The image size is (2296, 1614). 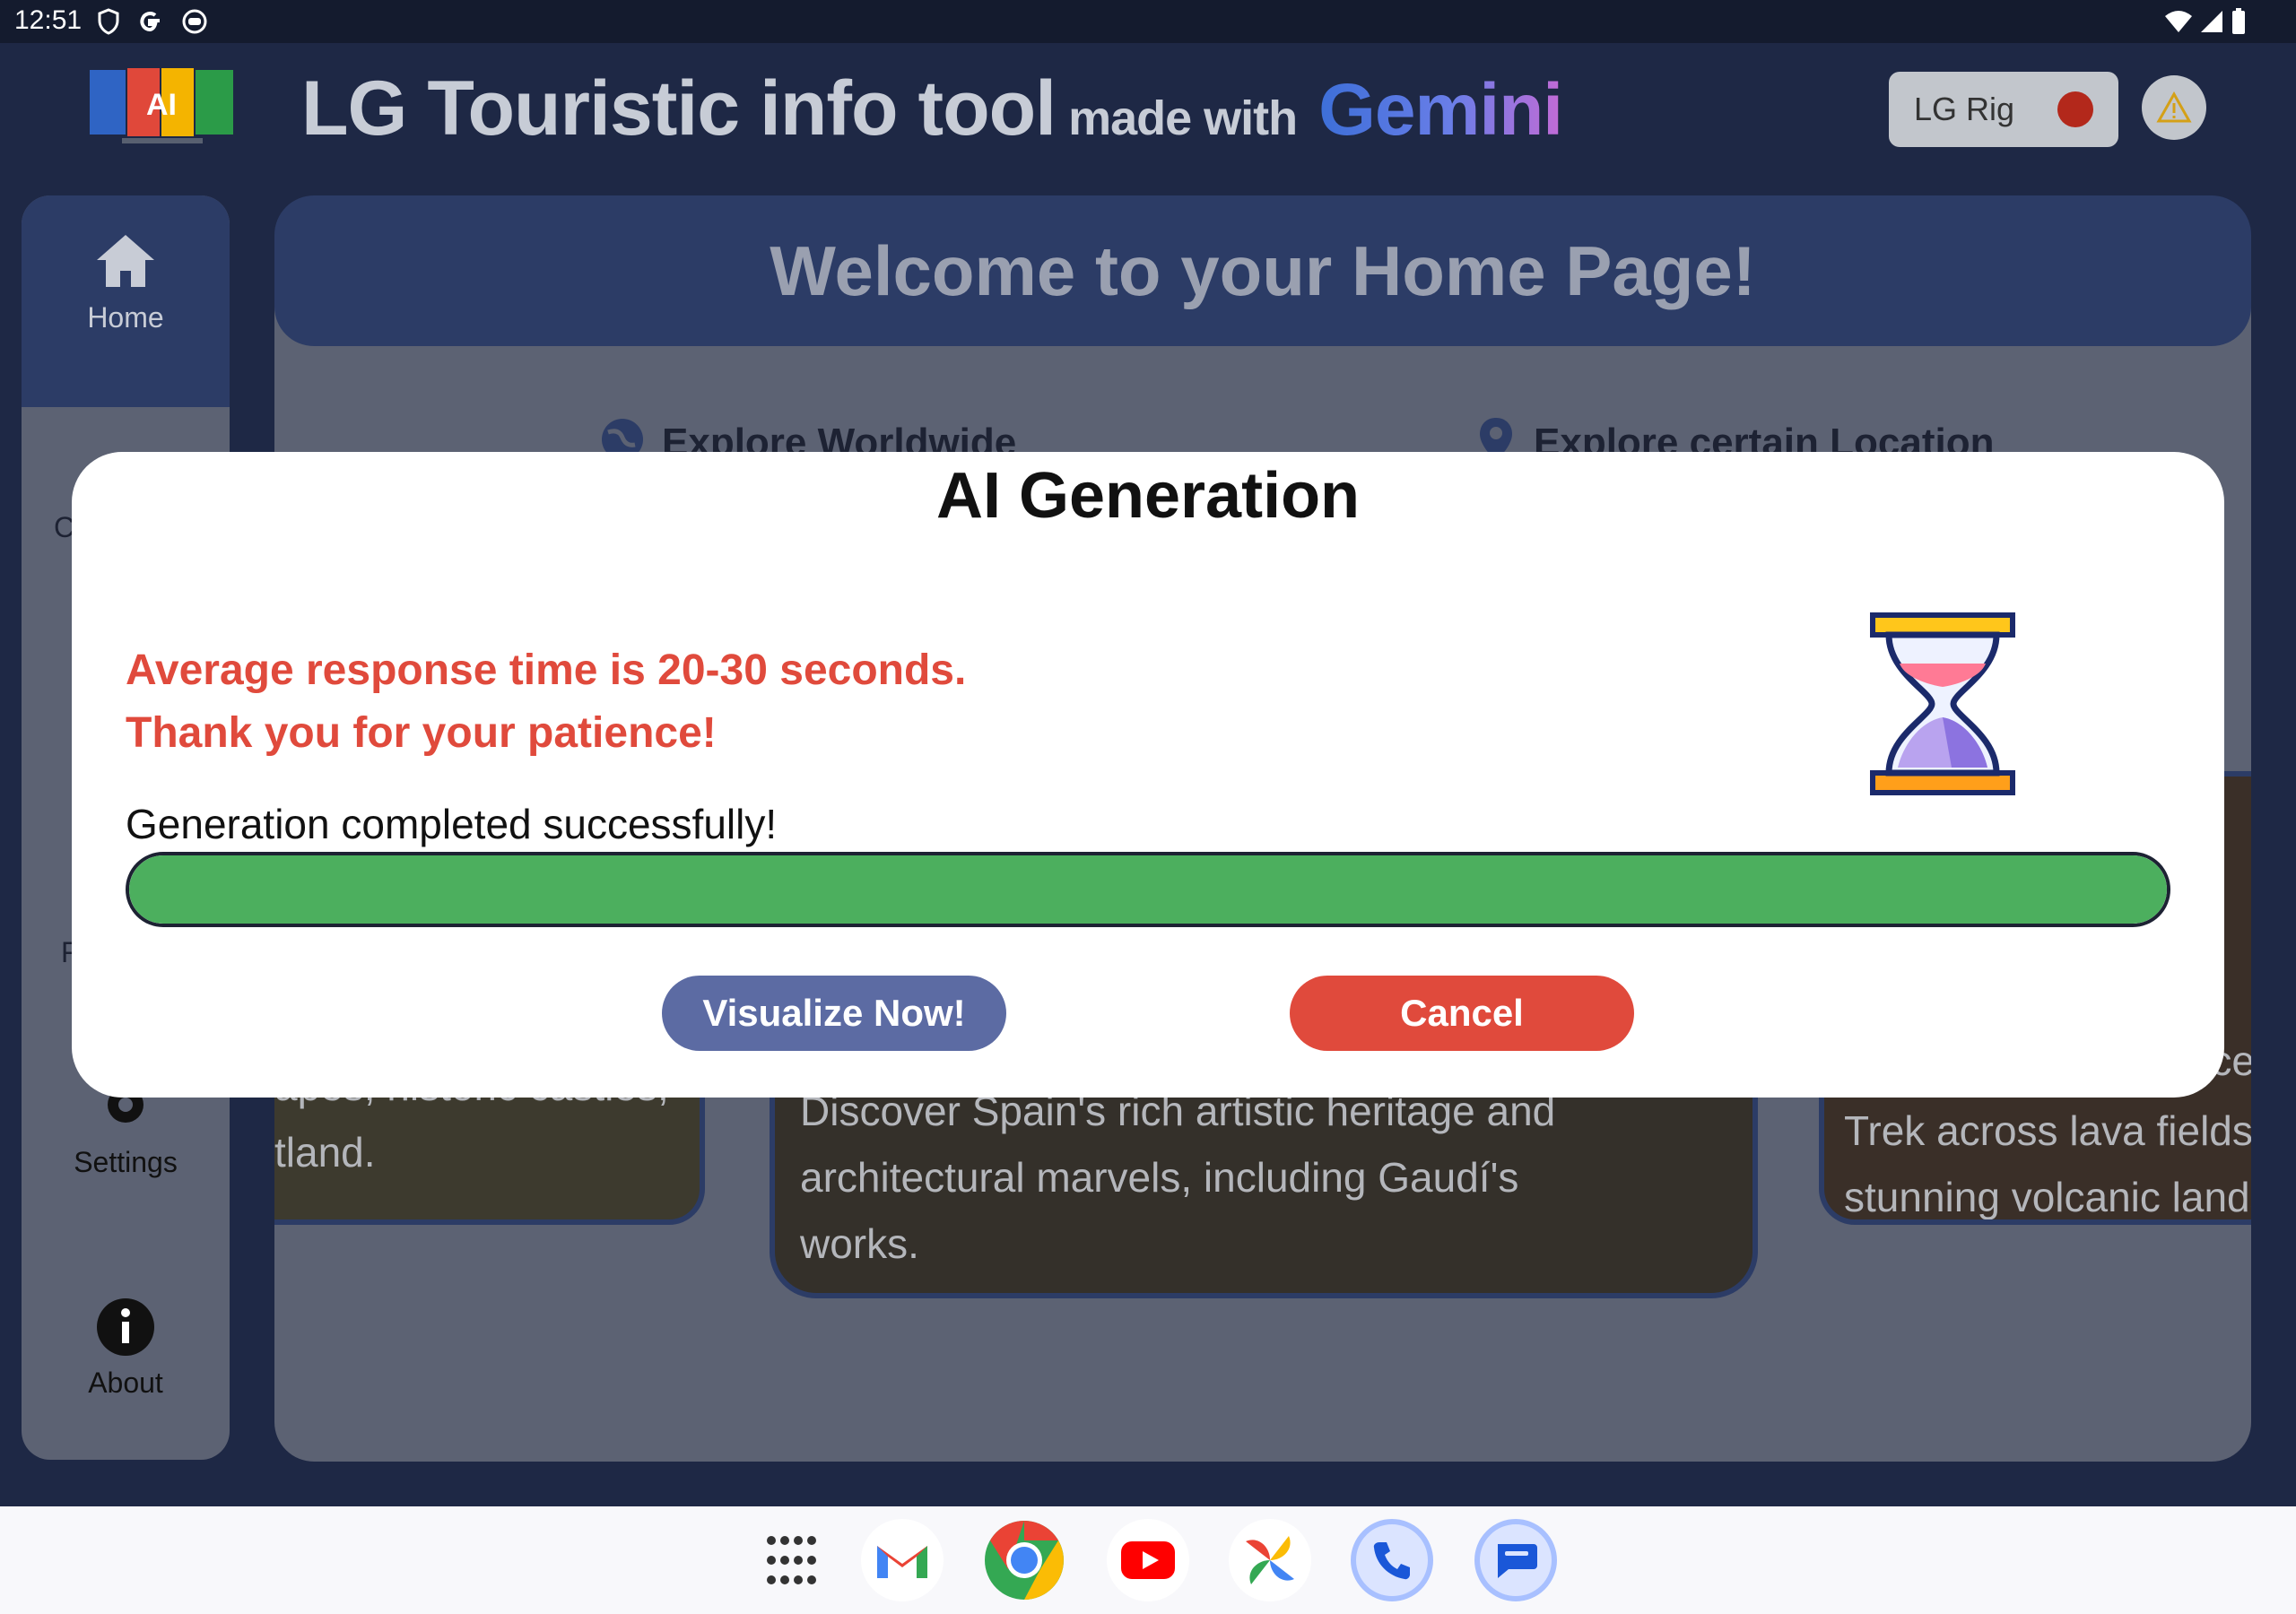 I want to click on google-g-icon, so click(x=149, y=21).